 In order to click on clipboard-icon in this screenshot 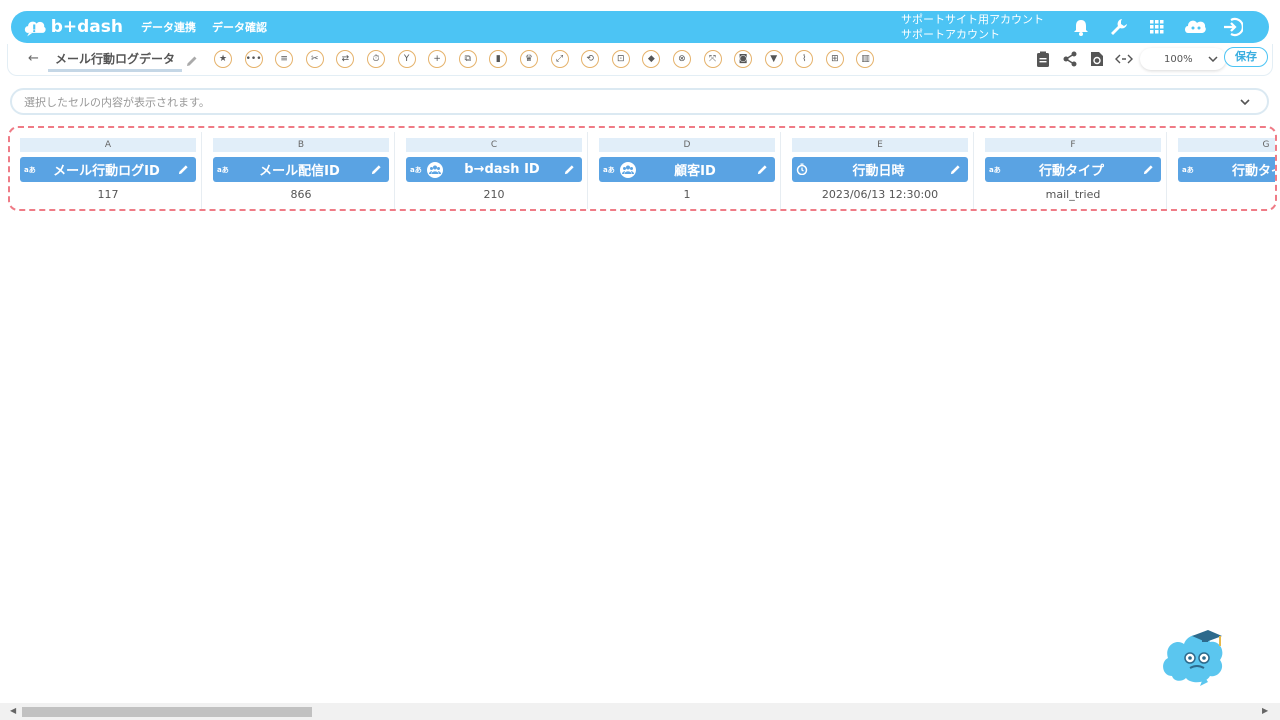, I will do `click(1043, 59)`.